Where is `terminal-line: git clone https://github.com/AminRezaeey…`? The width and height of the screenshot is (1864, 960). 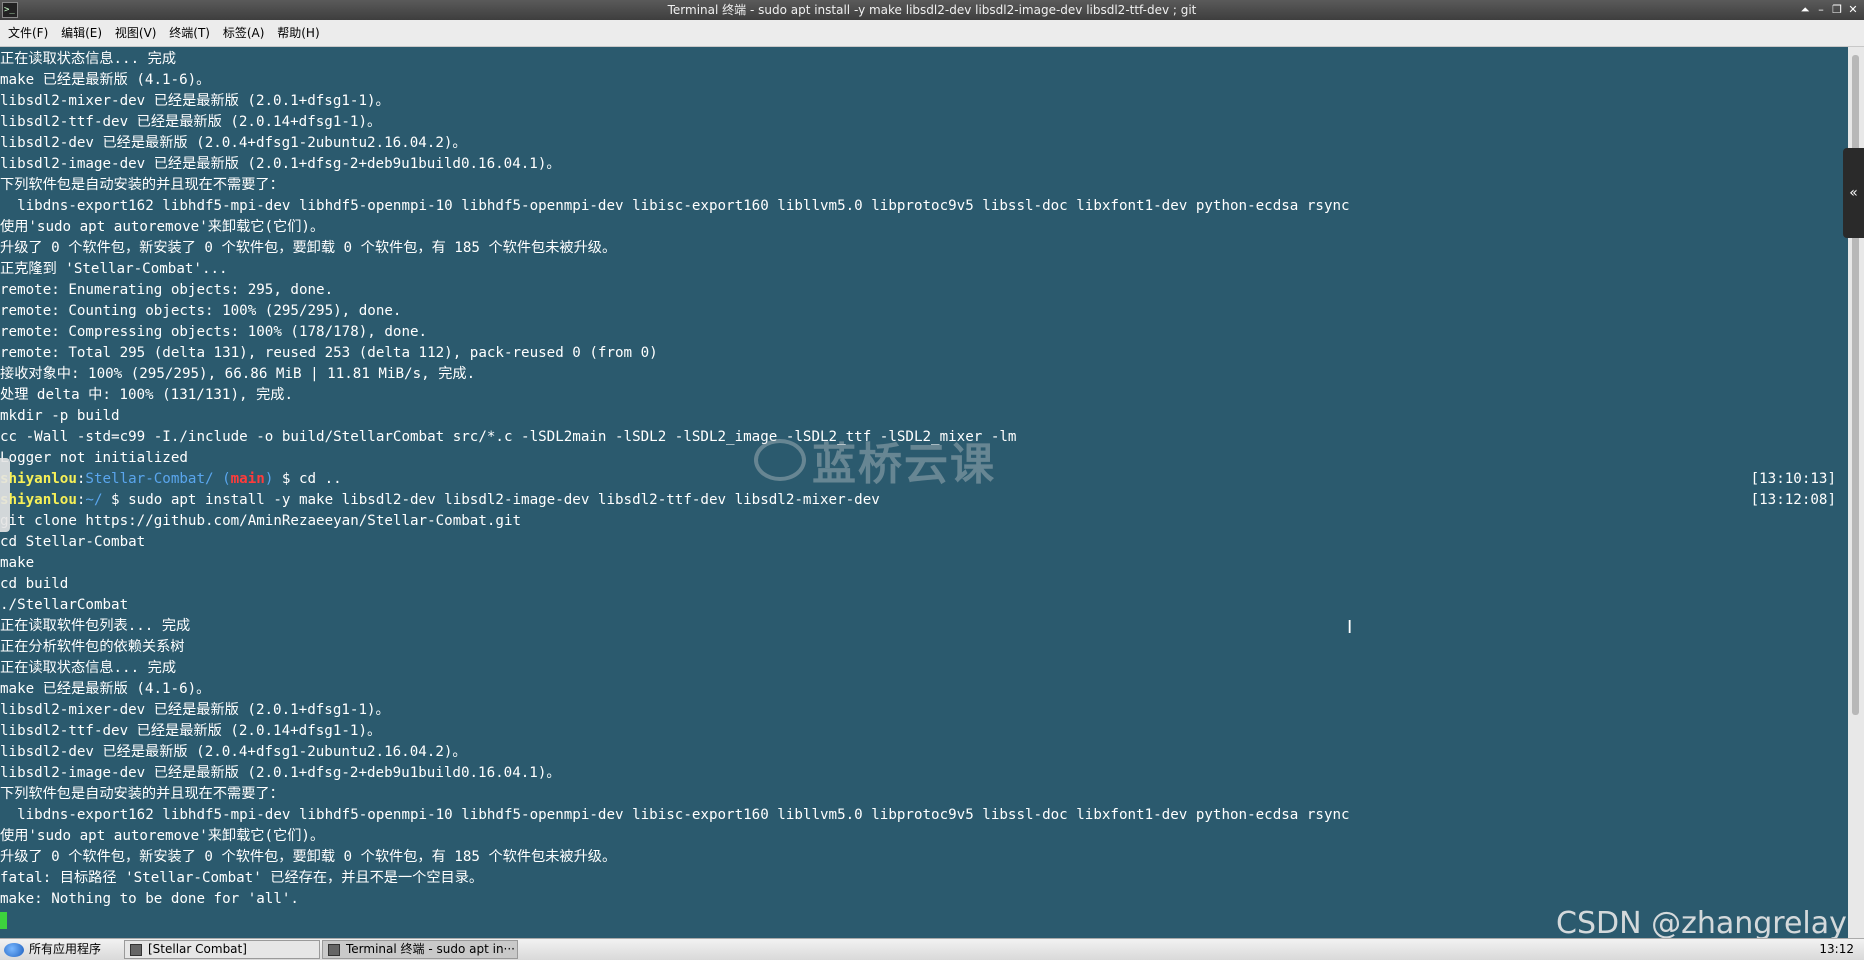
terminal-line: git clone https://github.com/AminRezaeey… is located at coordinates (261, 521).